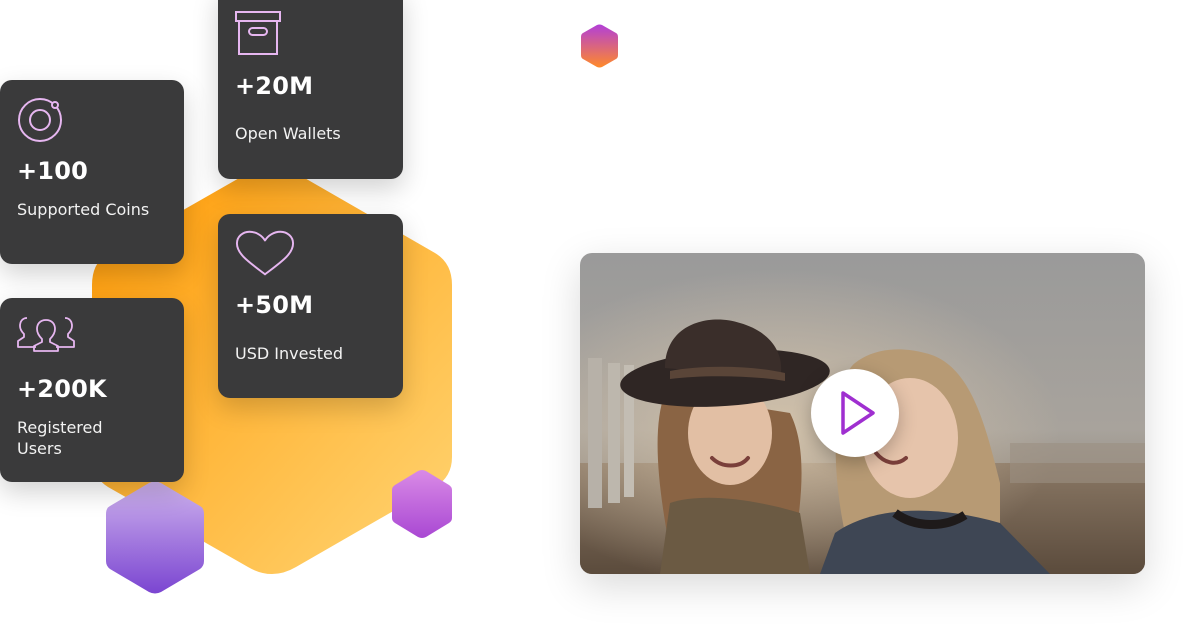  What do you see at coordinates (288, 133) in the screenshot?
I see `stat-label: Open Wallets` at bounding box center [288, 133].